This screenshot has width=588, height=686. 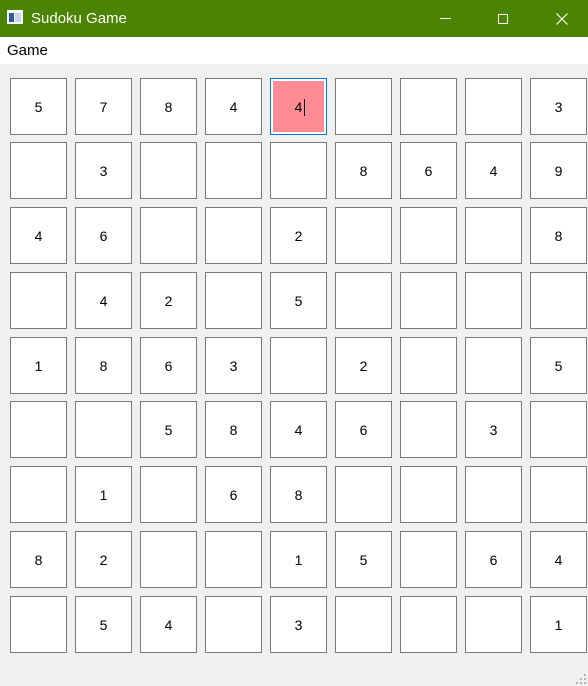 I want to click on sudoku-cell-r3-c1: 4, so click(x=38, y=235).